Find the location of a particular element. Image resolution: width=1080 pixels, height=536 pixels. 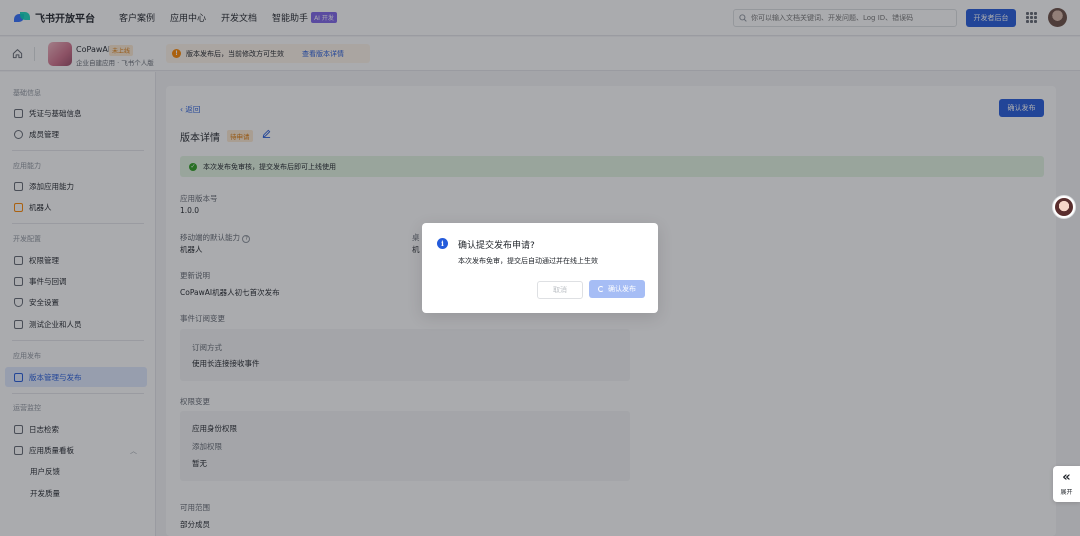

assistant-face-icon is located at coordinates (1064, 207).